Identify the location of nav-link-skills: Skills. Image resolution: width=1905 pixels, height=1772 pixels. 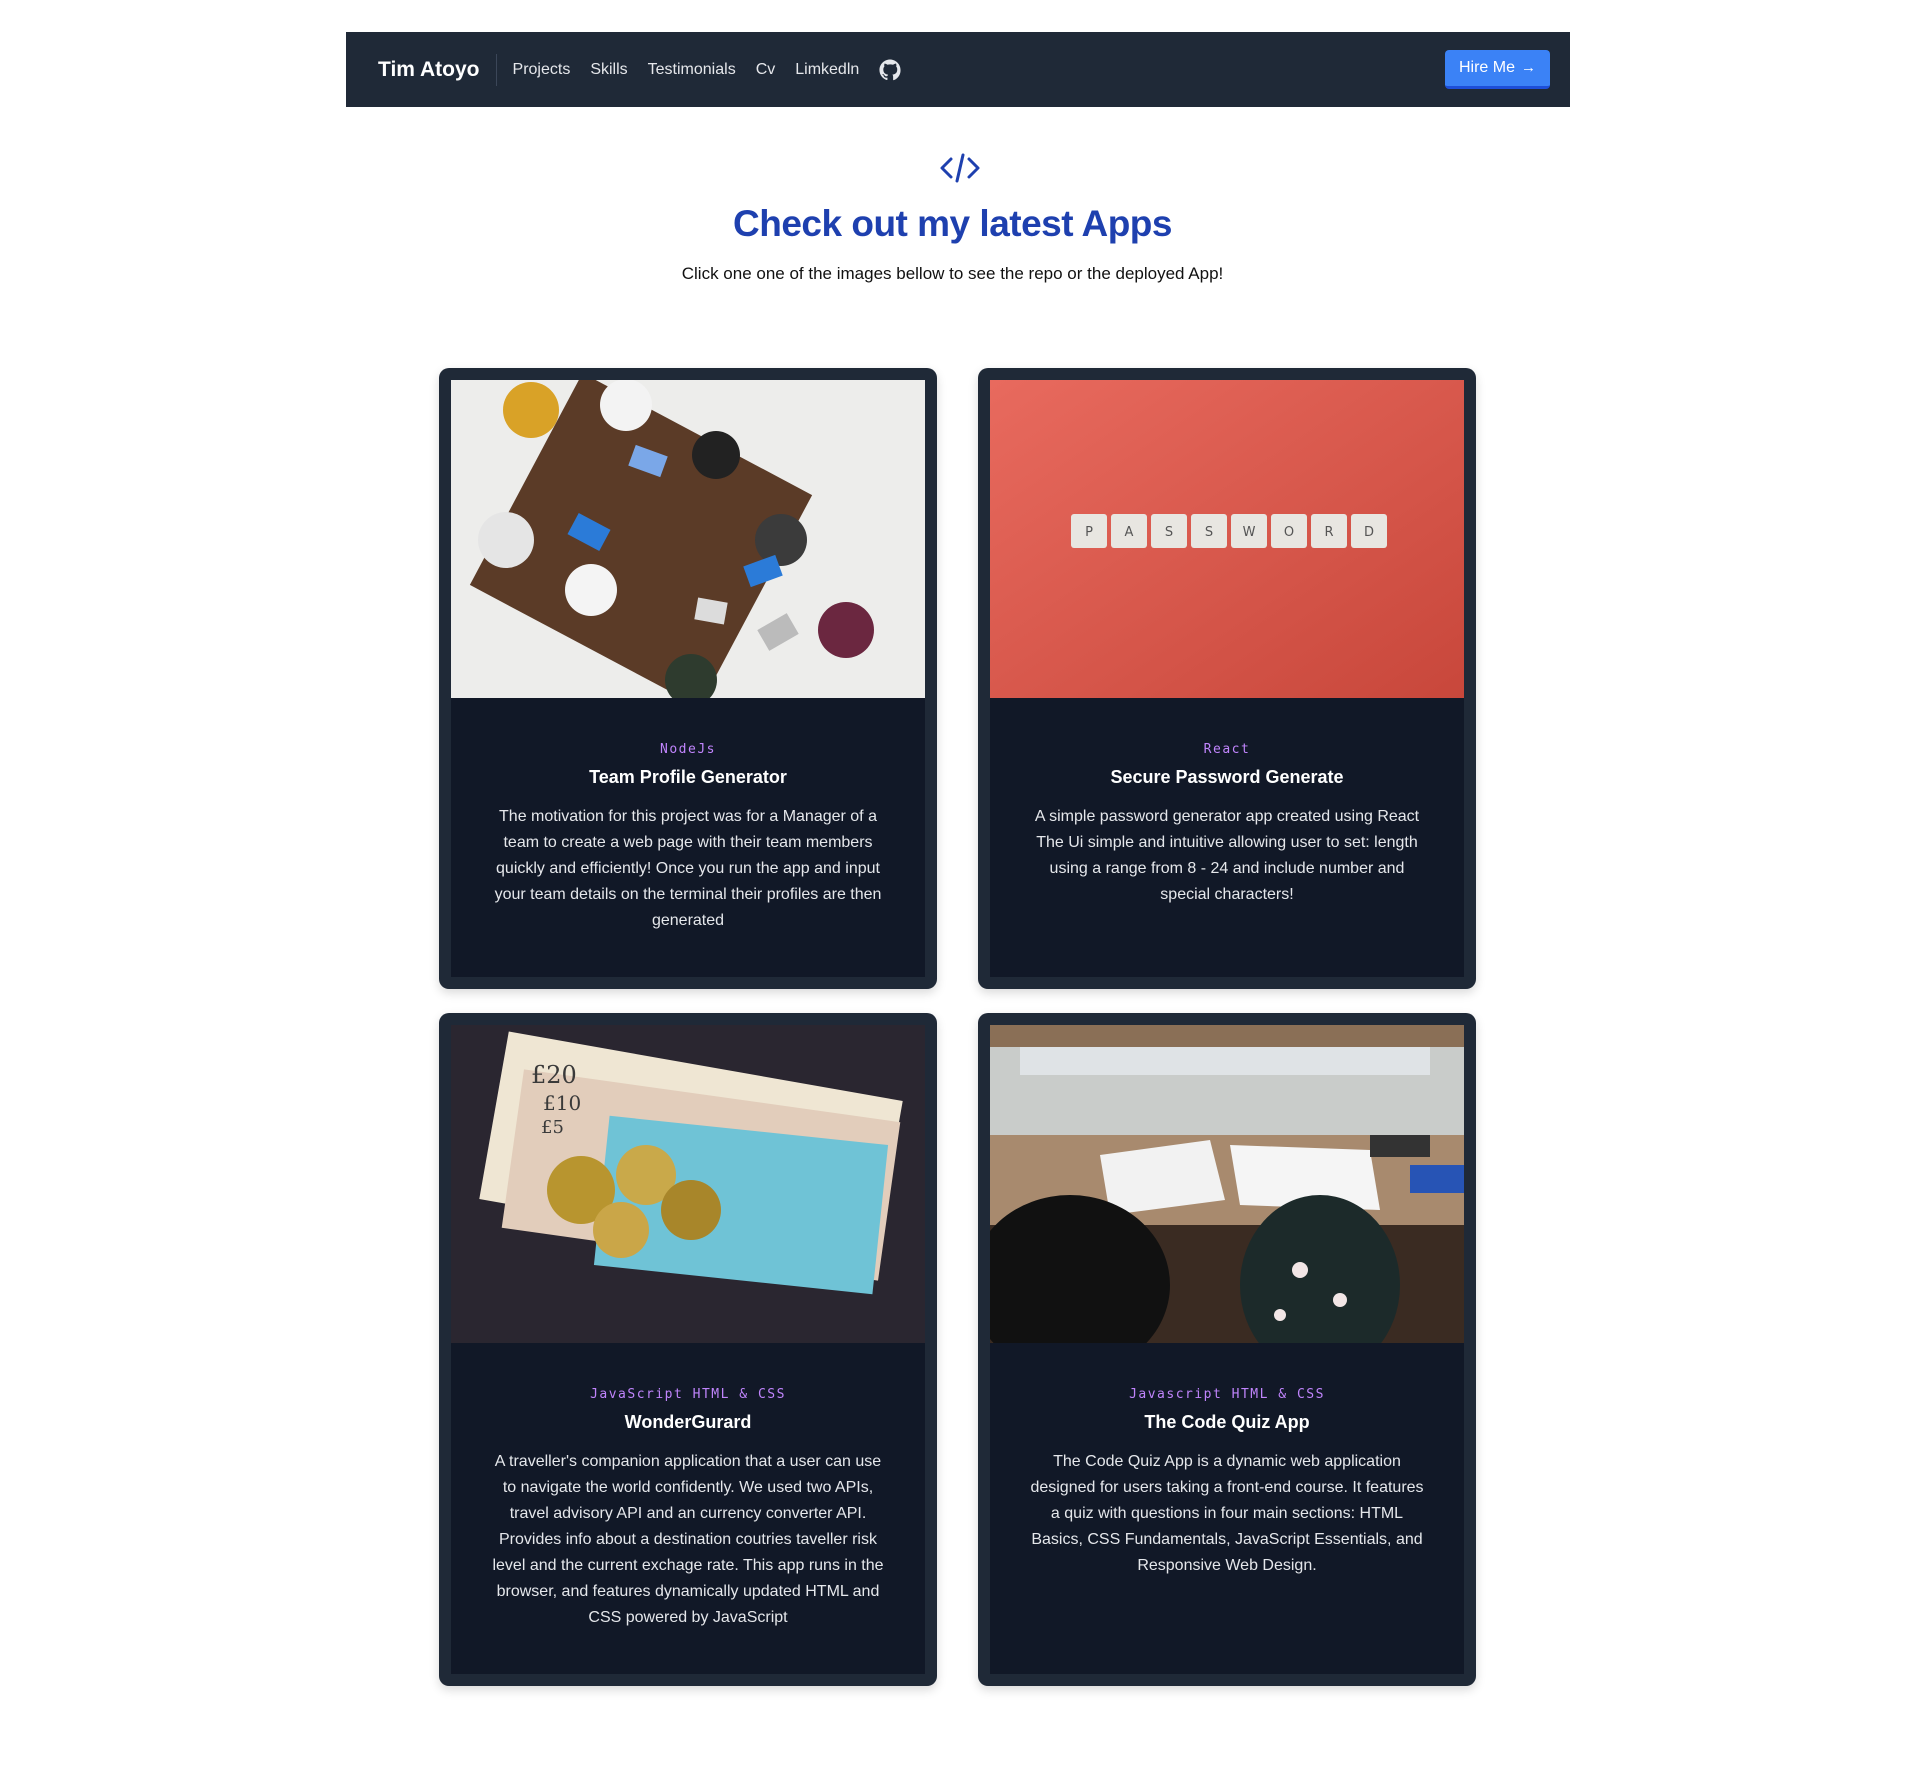
(608, 70).